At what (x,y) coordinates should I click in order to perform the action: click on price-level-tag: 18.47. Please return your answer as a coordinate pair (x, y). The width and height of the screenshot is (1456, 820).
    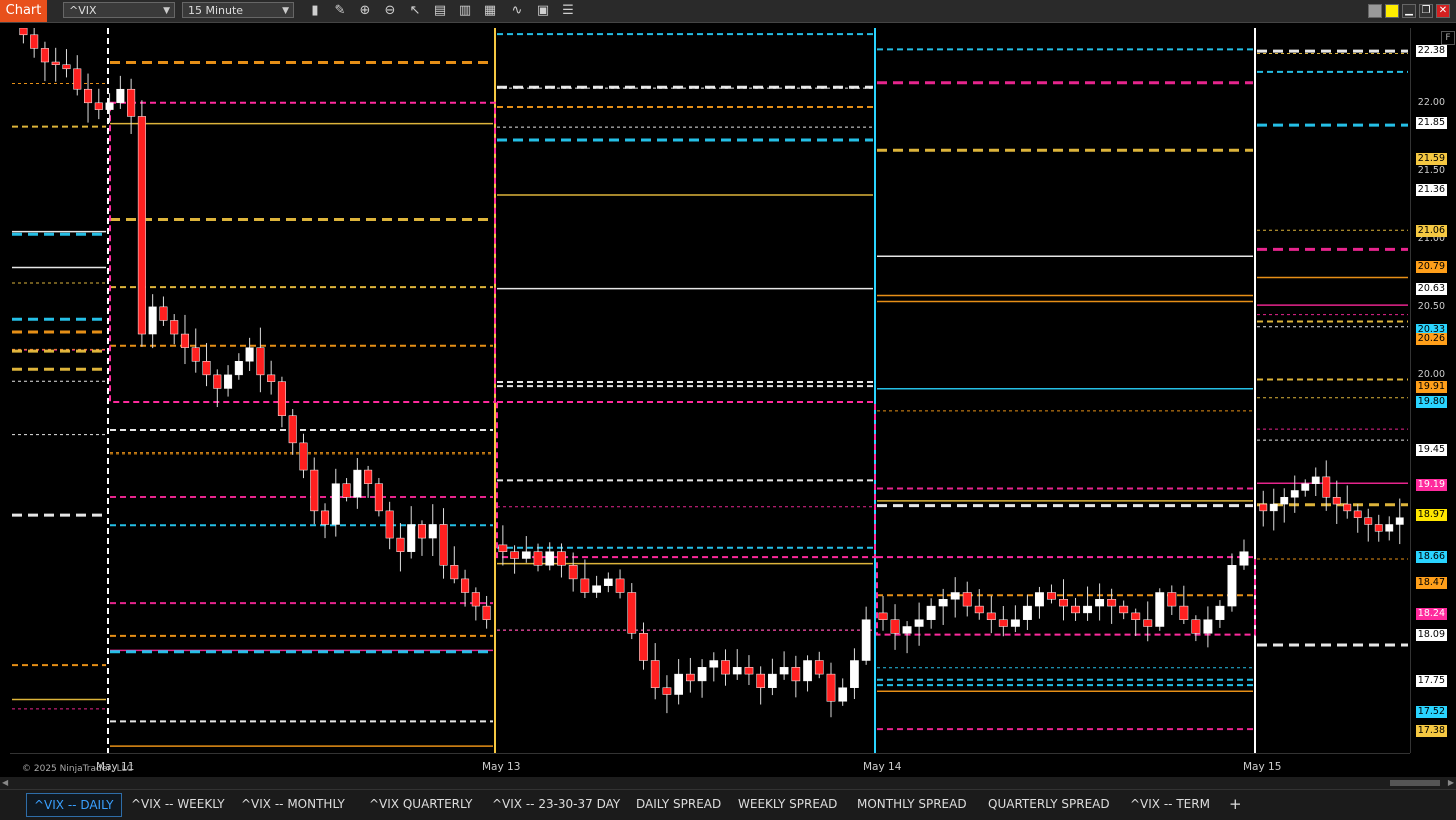
    Looking at the image, I should click on (1431, 582).